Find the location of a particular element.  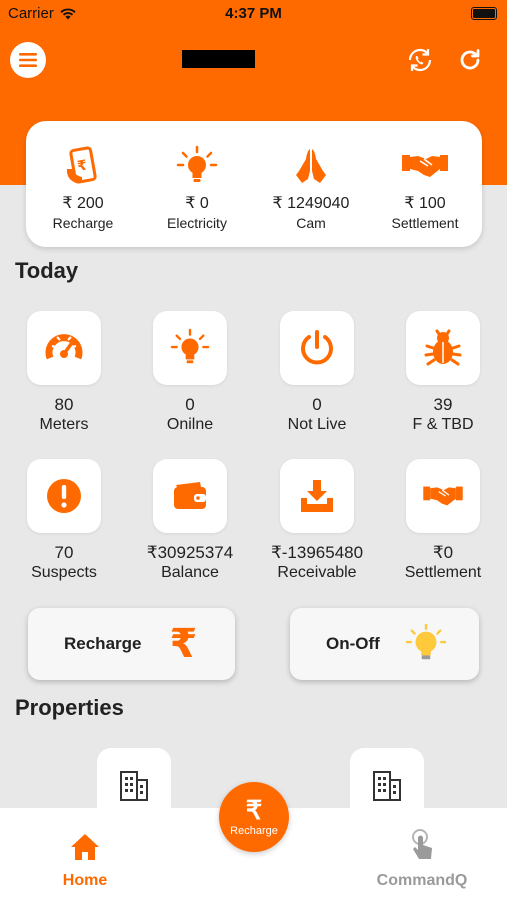

stat-not-live: 0 Not Live is located at coordinates (317, 372).